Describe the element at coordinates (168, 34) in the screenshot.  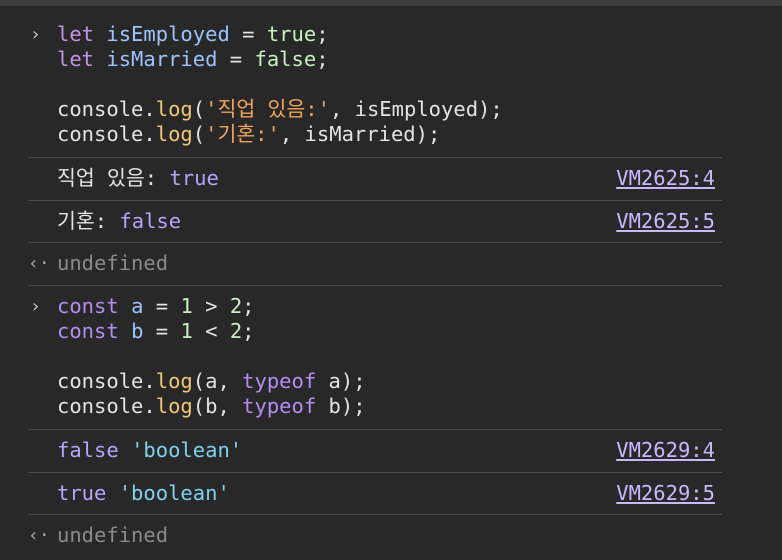
I see `code-token: isEmployed` at that location.